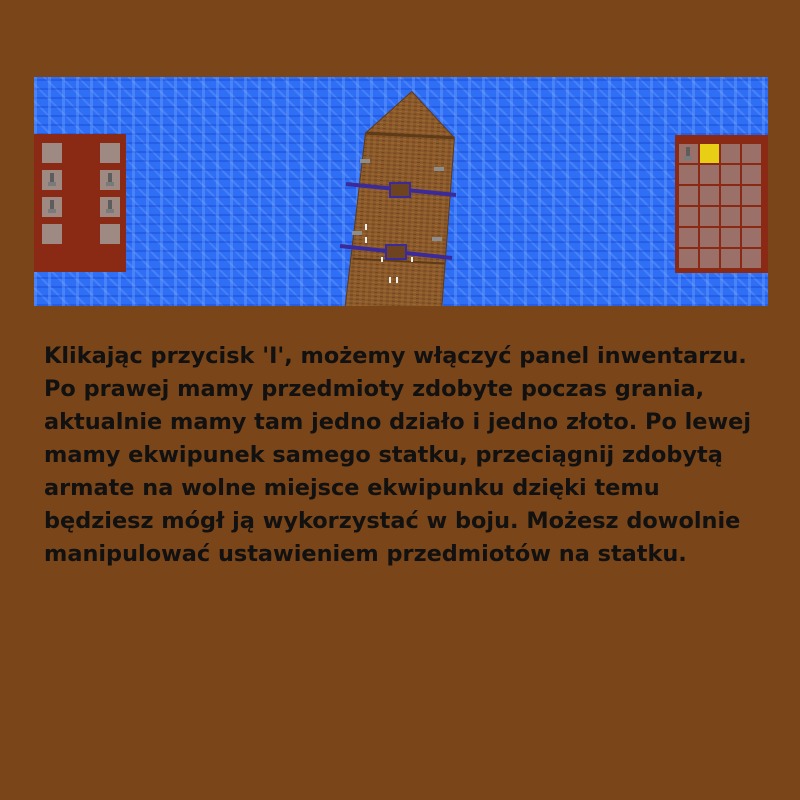 The image size is (800, 800). What do you see at coordinates (80, 203) in the screenshot?
I see `ship-equipment-panel` at bounding box center [80, 203].